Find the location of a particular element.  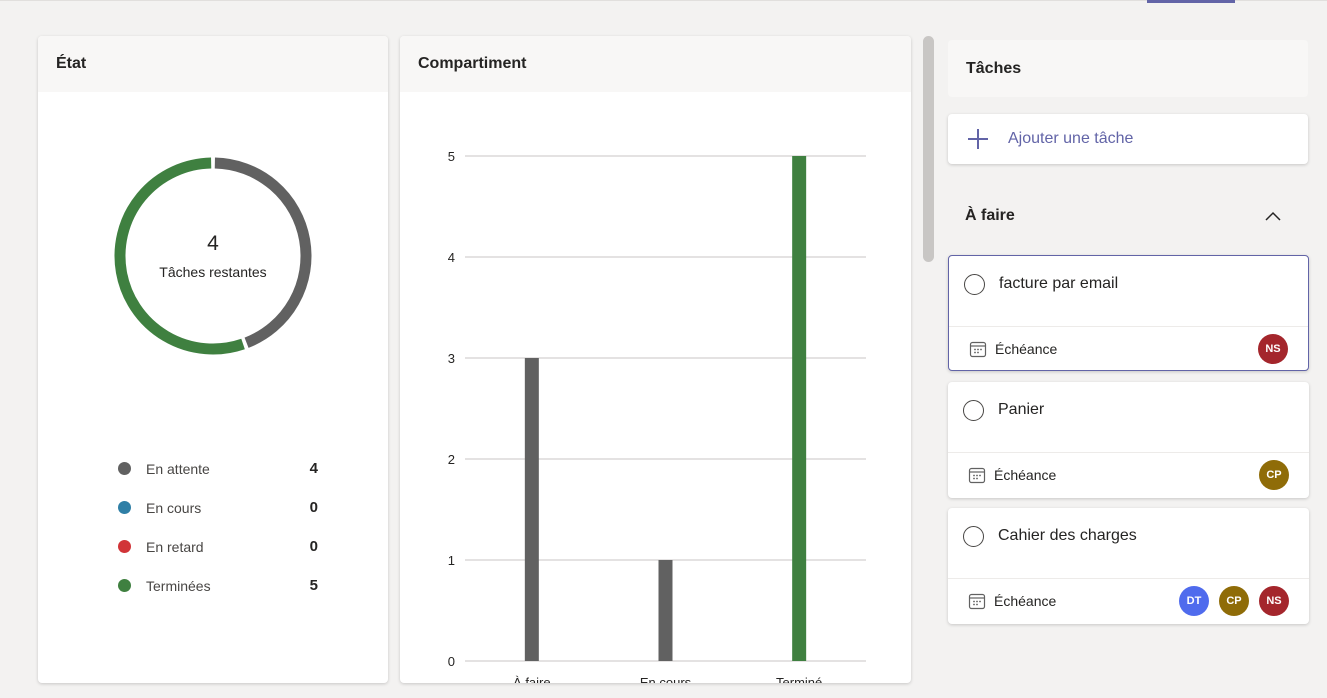

task-card: Cahier des charges Échéance DT CP NS is located at coordinates (1128, 566).